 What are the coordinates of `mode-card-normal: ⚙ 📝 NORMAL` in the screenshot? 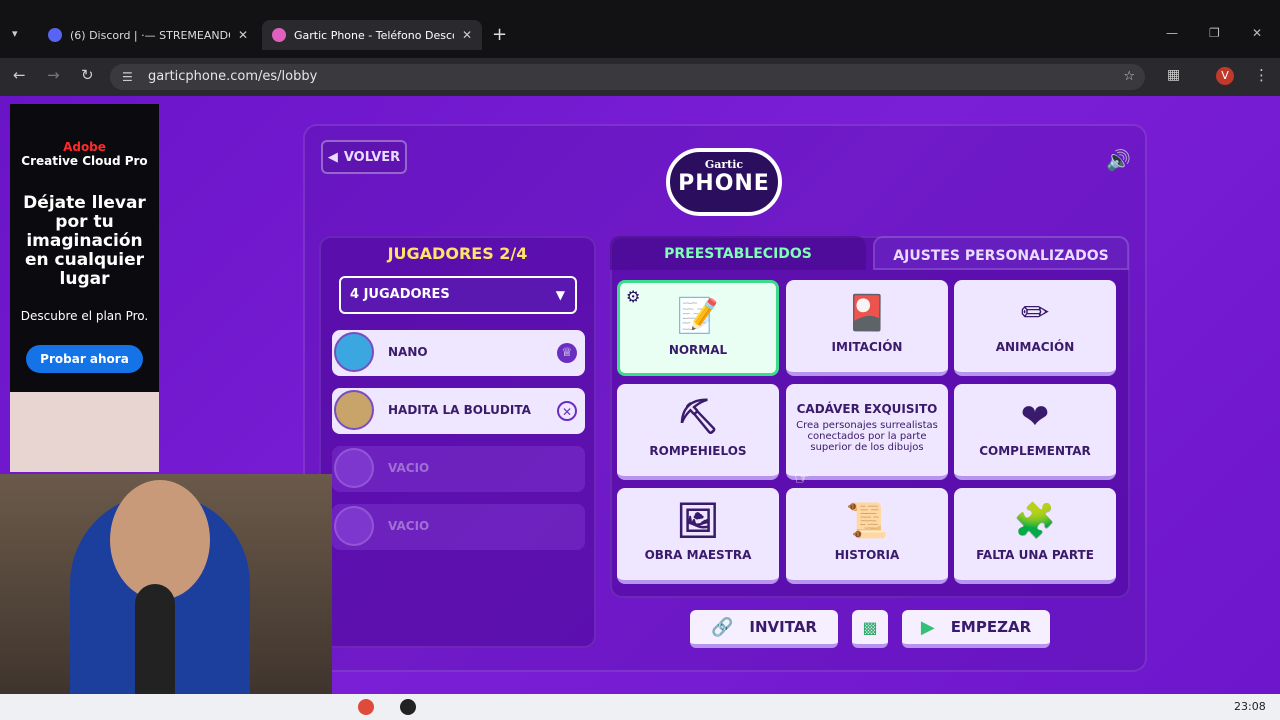 It's located at (698, 328).